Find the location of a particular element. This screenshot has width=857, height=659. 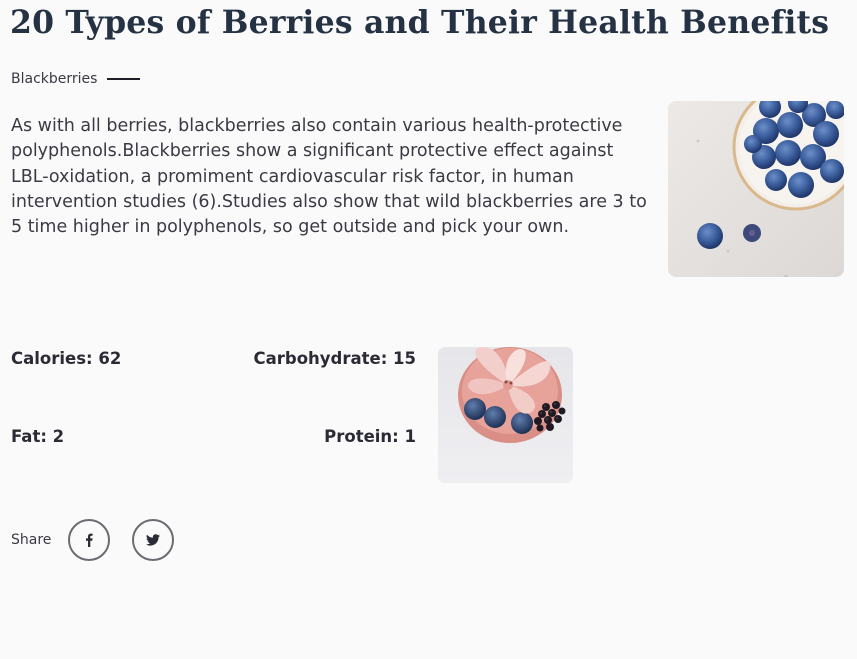

protein-value: Protein: 1 is located at coordinates (370, 436).